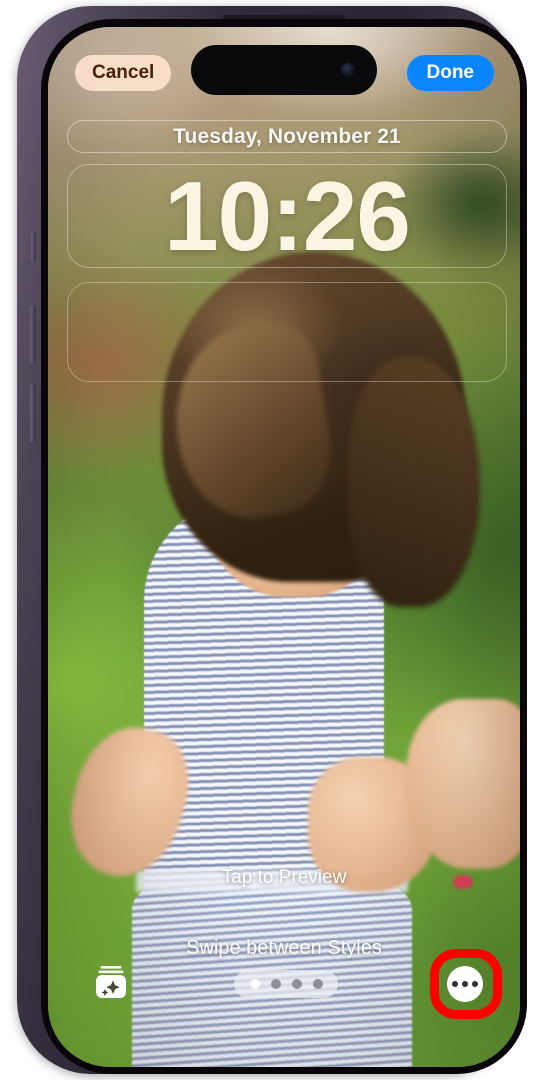 The image size is (533, 1080). I want to click on swipe-between-styles-hint: Swipe between Styles, so click(284, 948).